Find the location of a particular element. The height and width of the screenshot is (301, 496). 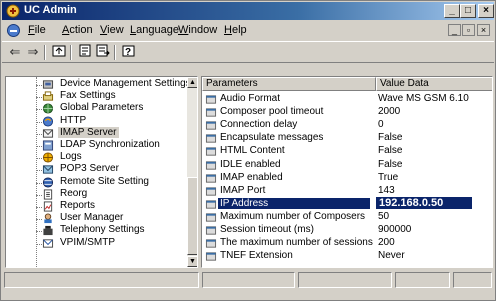

reorg-icon is located at coordinates (48, 194).